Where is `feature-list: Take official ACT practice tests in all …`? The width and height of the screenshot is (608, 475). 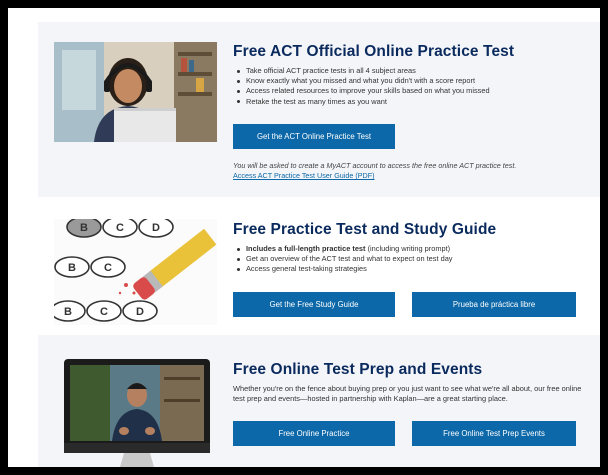
feature-list: Take official ACT practice tests in all … is located at coordinates (409, 86).